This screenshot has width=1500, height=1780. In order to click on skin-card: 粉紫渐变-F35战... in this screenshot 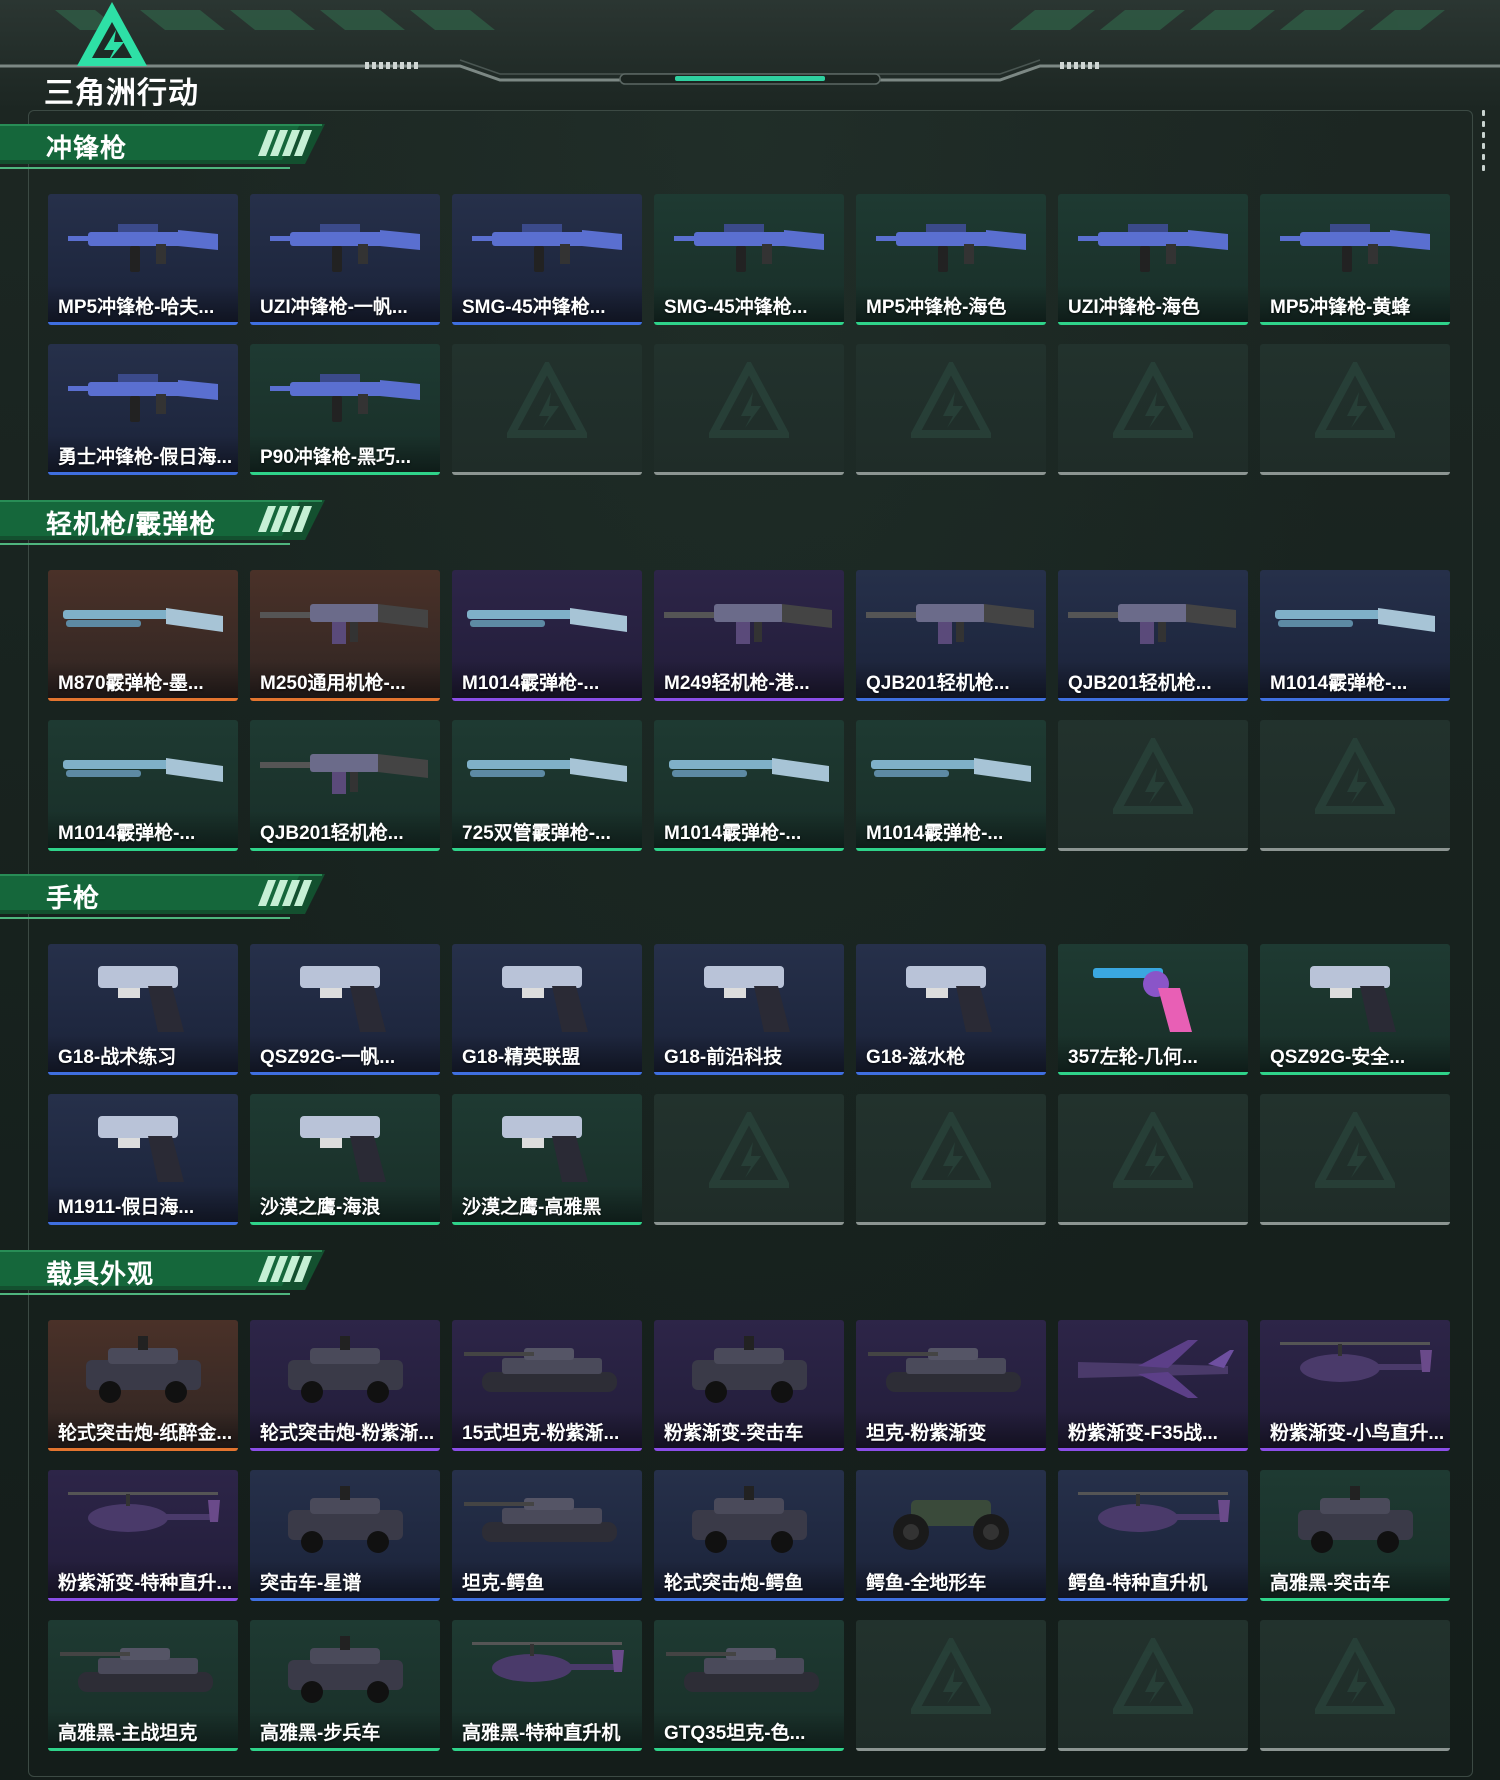, I will do `click(1153, 1385)`.